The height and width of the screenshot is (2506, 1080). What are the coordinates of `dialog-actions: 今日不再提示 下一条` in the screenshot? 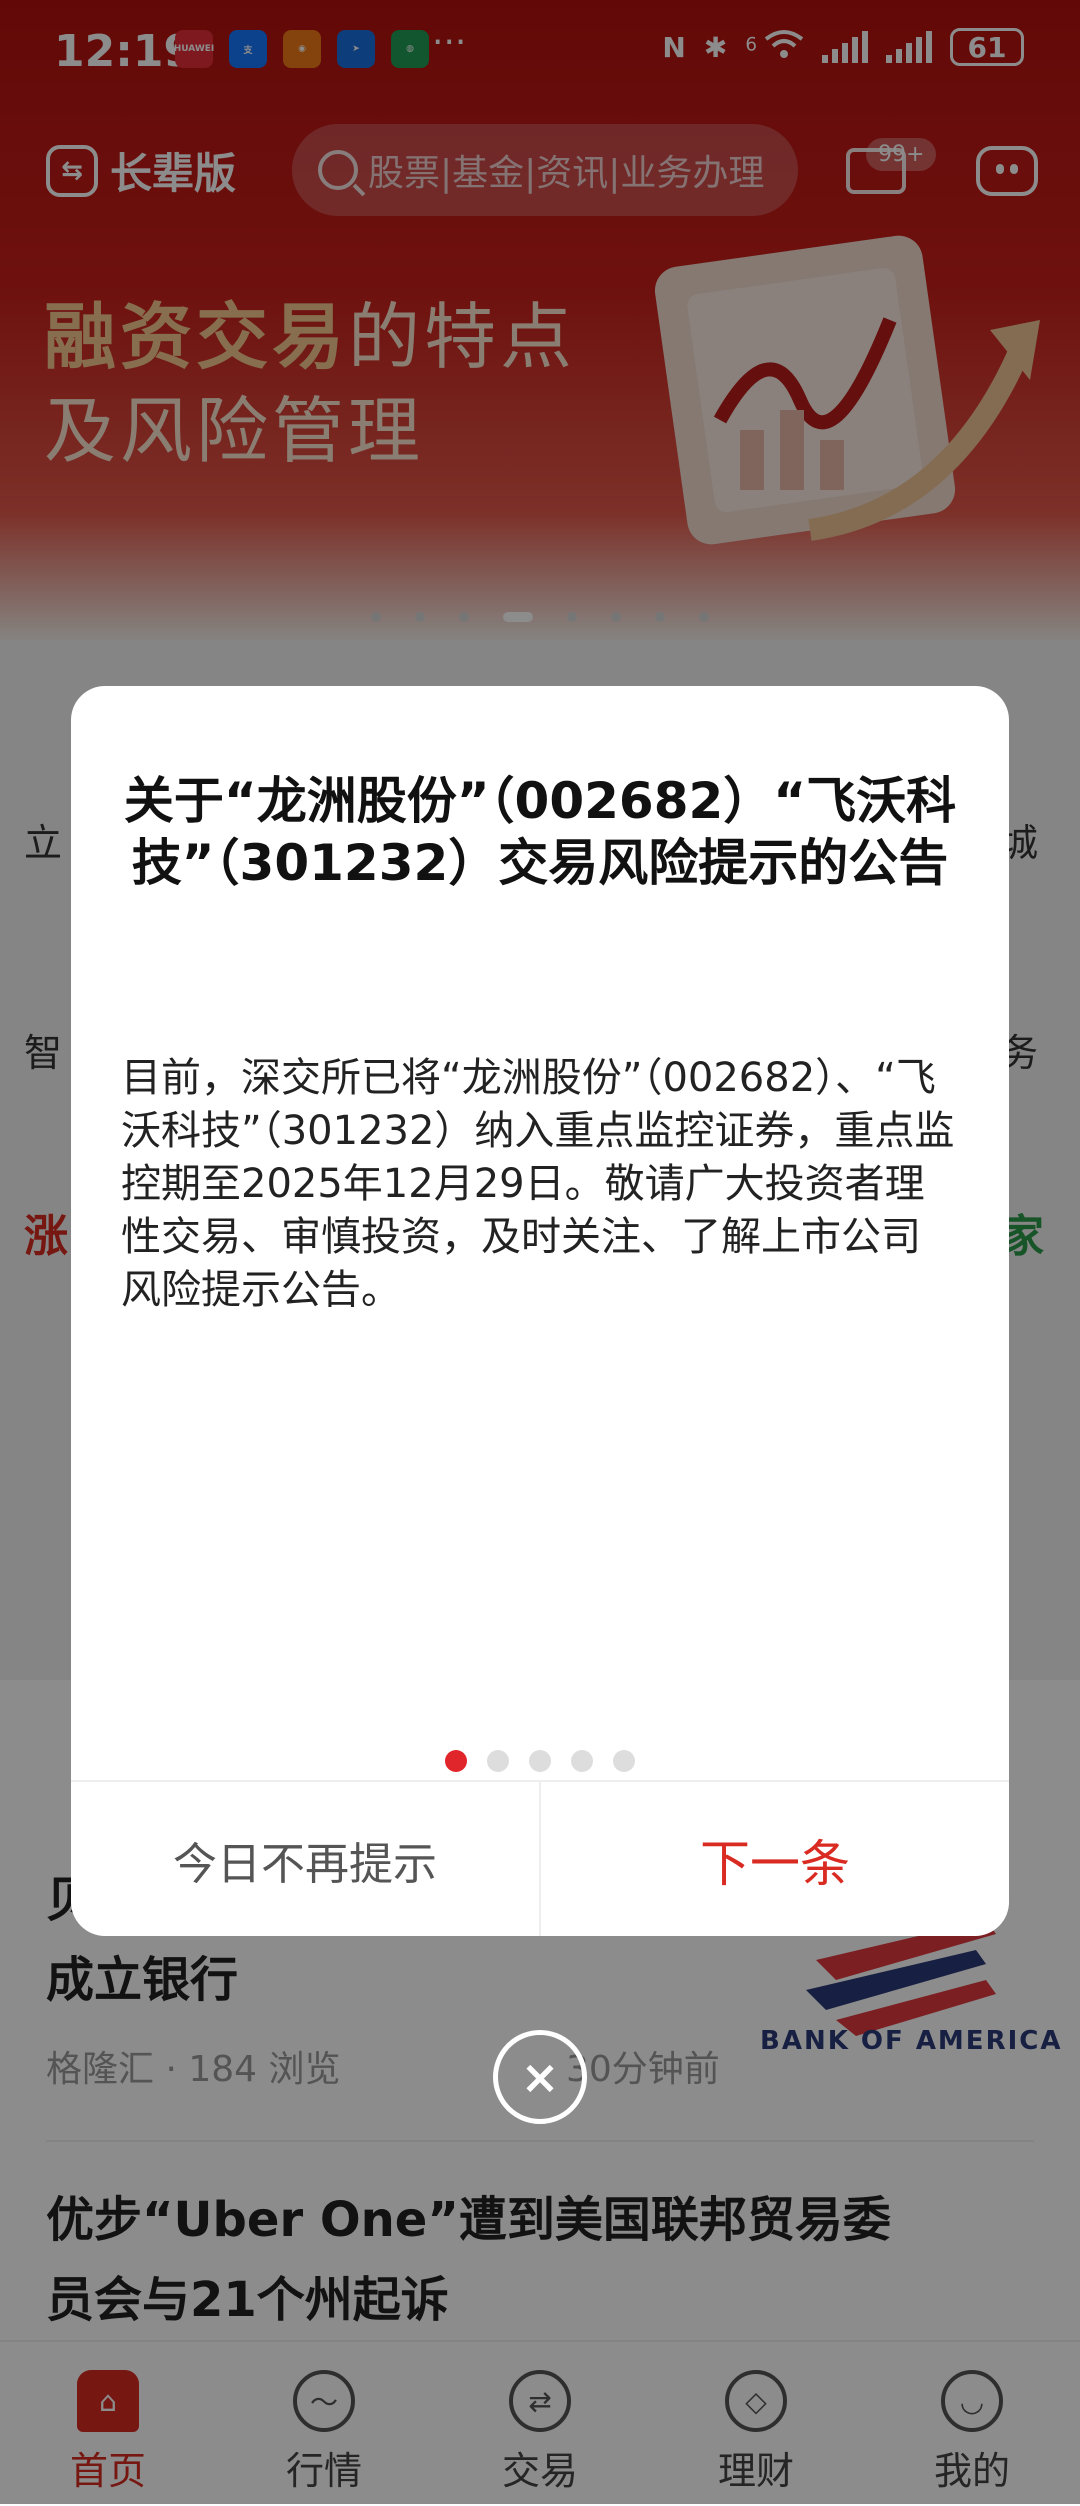 It's located at (540, 1858).